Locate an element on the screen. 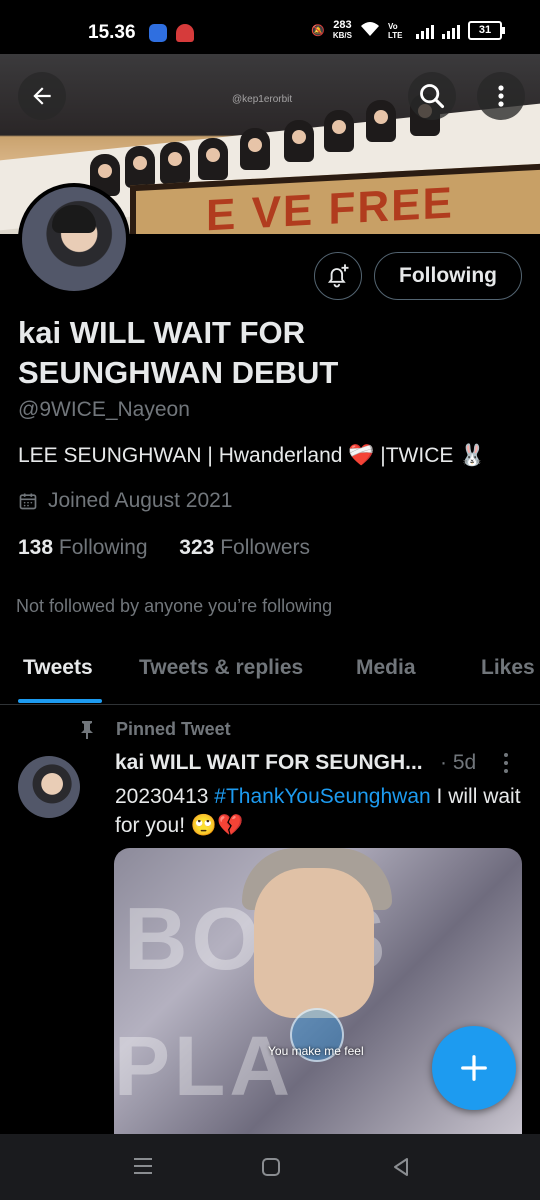 The height and width of the screenshot is (1200, 540). search-button is located at coordinates (432, 96).